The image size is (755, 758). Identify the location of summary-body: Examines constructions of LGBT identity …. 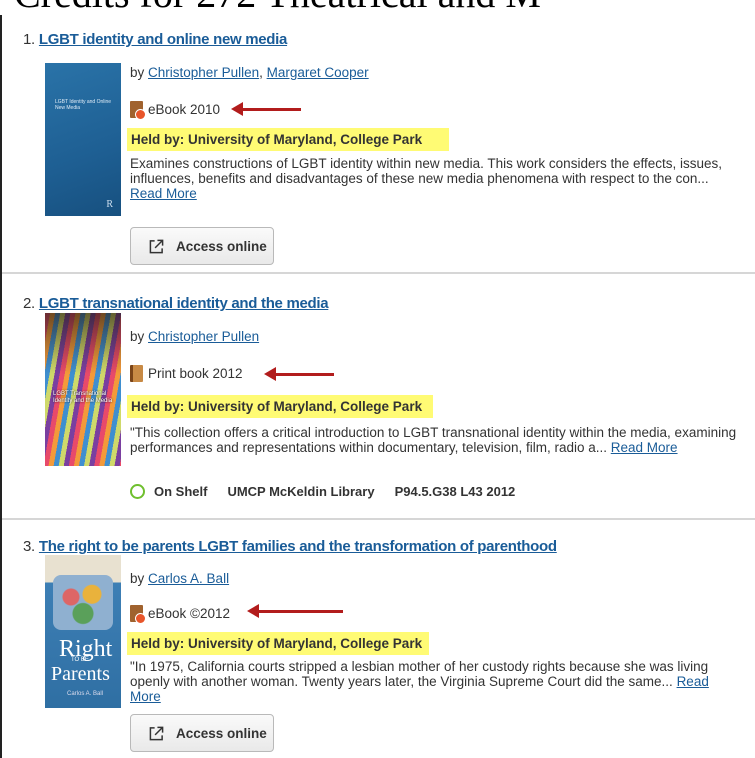
(426, 171).